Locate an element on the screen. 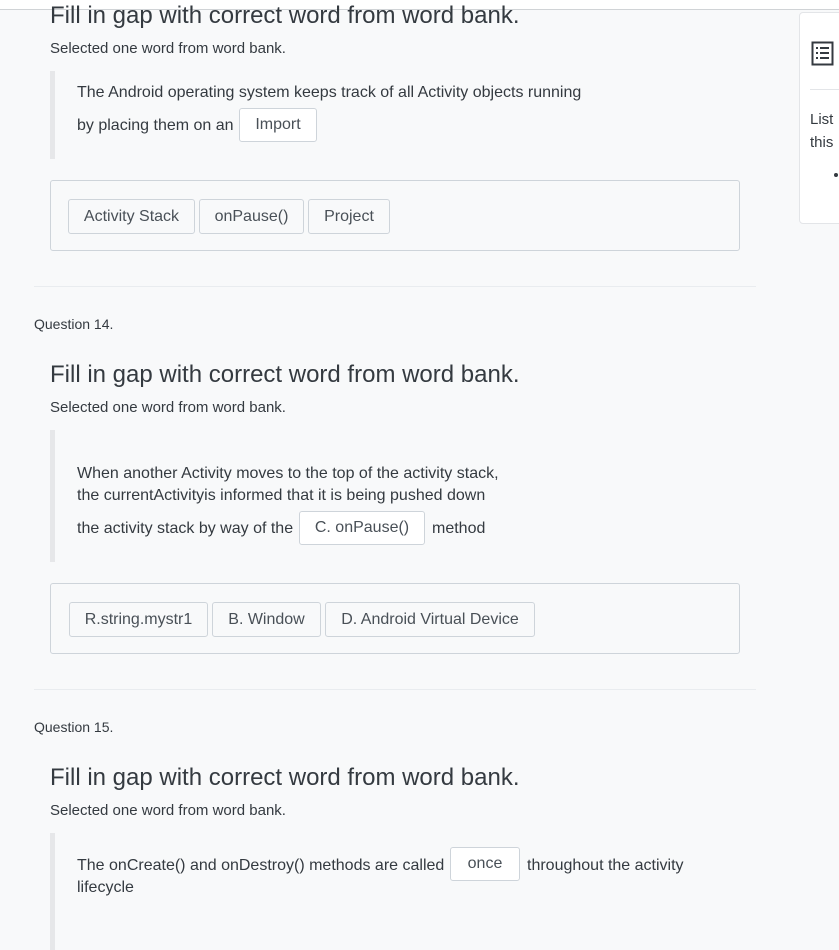 The width and height of the screenshot is (839, 950). q13-bank-chip-2: onPause() is located at coordinates (251, 216).